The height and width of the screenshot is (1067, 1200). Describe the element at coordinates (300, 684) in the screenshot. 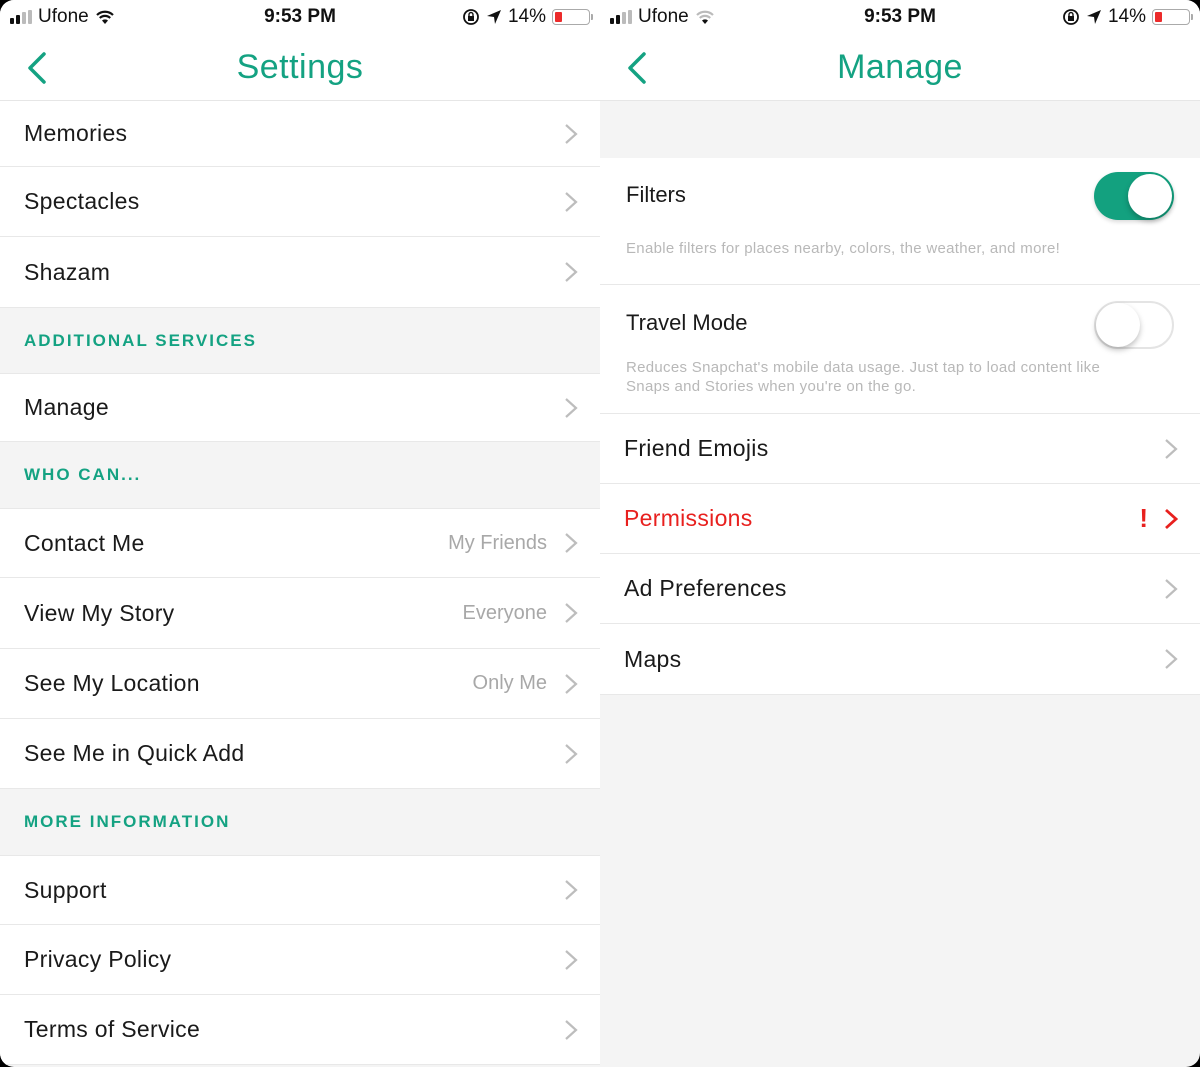

I see `settings-item-see-my-location: See My Location Only Me` at that location.